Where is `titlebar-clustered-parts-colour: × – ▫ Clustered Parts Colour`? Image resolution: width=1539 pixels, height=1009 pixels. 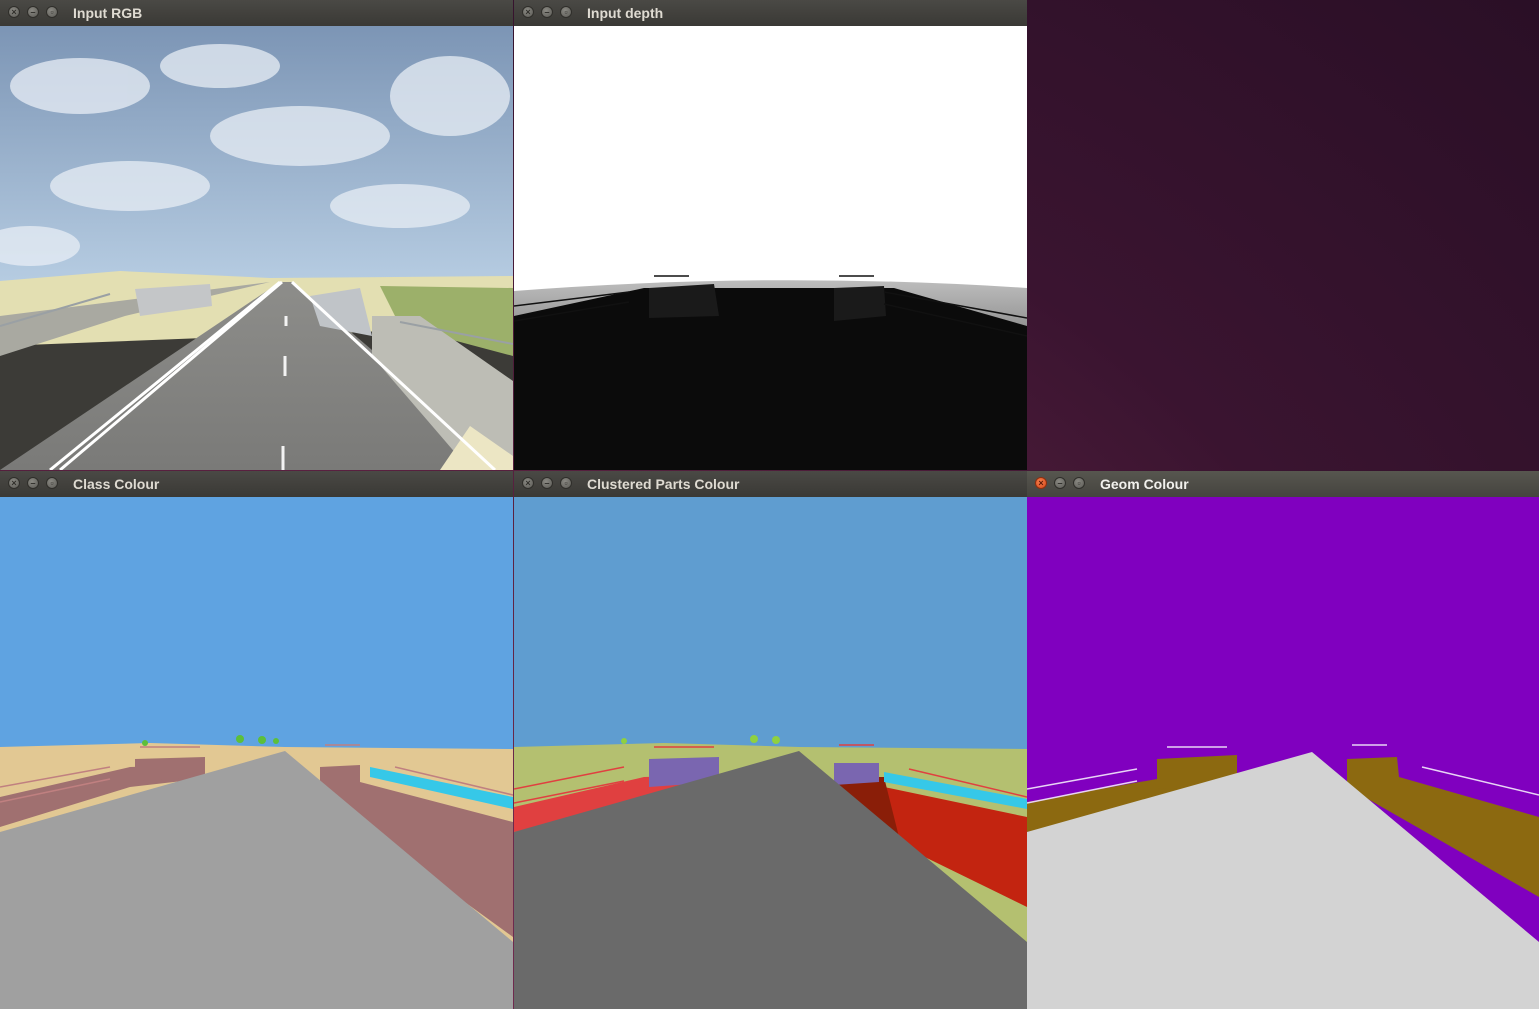 titlebar-clustered-parts-colour: × – ▫ Clustered Parts Colour is located at coordinates (770, 484).